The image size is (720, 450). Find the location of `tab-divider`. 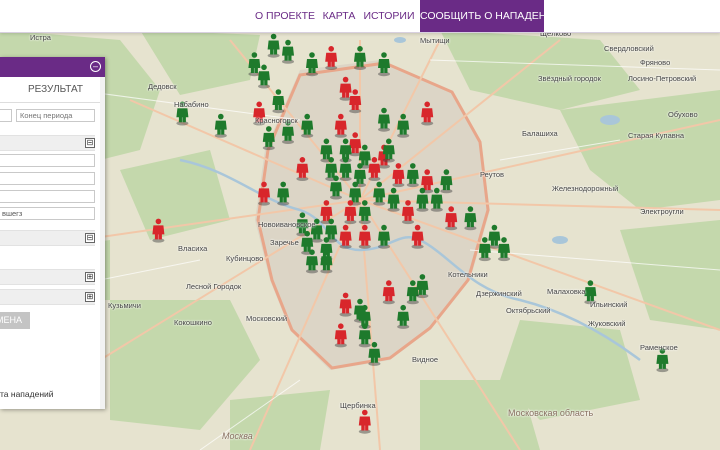

tab-divider is located at coordinates (52, 102).